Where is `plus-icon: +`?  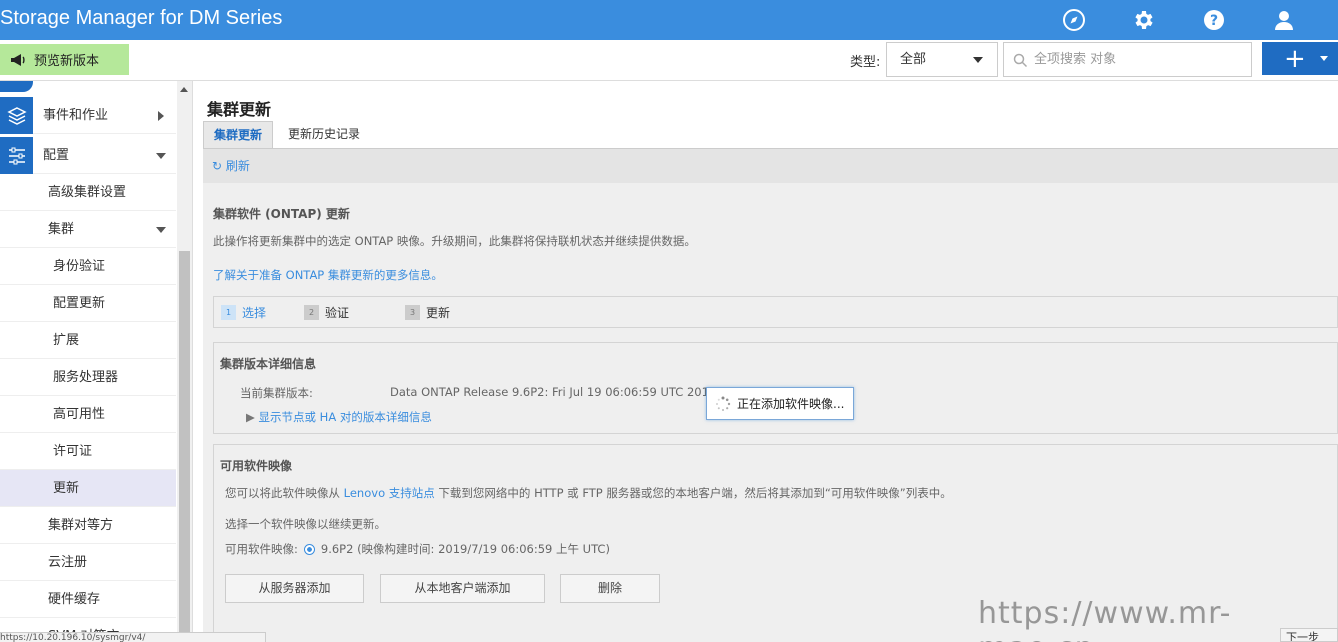
plus-icon: + is located at coordinates (1295, 58).